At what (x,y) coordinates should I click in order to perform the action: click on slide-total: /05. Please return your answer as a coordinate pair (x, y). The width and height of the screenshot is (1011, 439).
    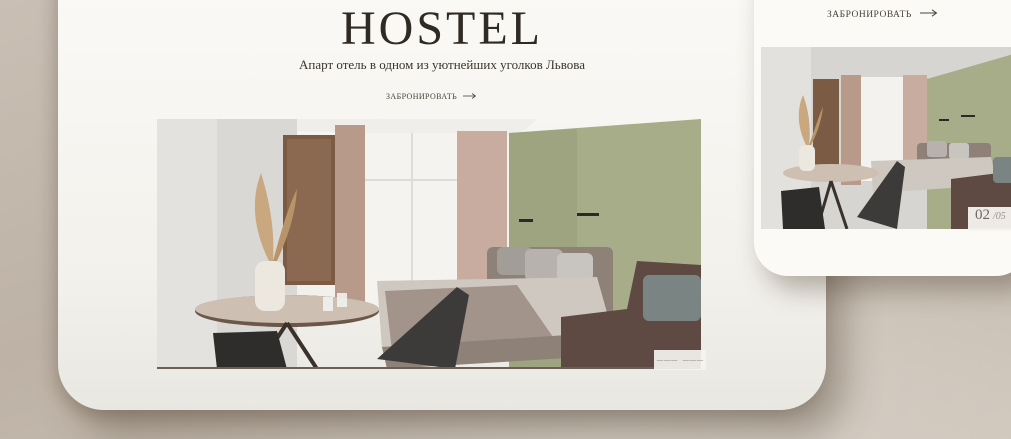
    Looking at the image, I should click on (999, 216).